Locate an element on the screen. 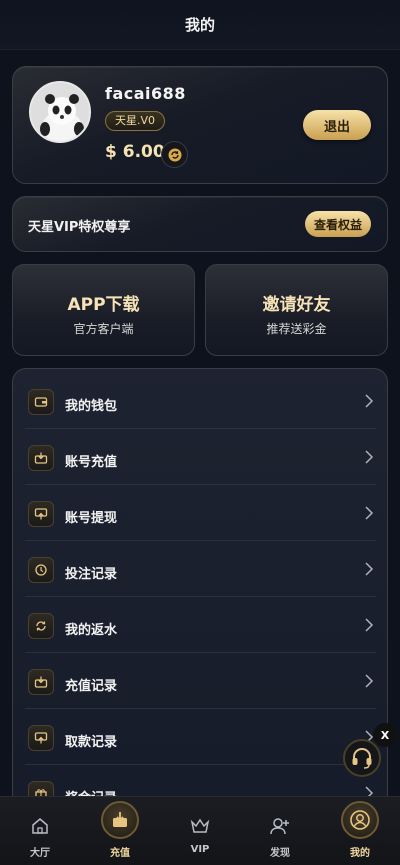  headset-icon is located at coordinates (362, 758).